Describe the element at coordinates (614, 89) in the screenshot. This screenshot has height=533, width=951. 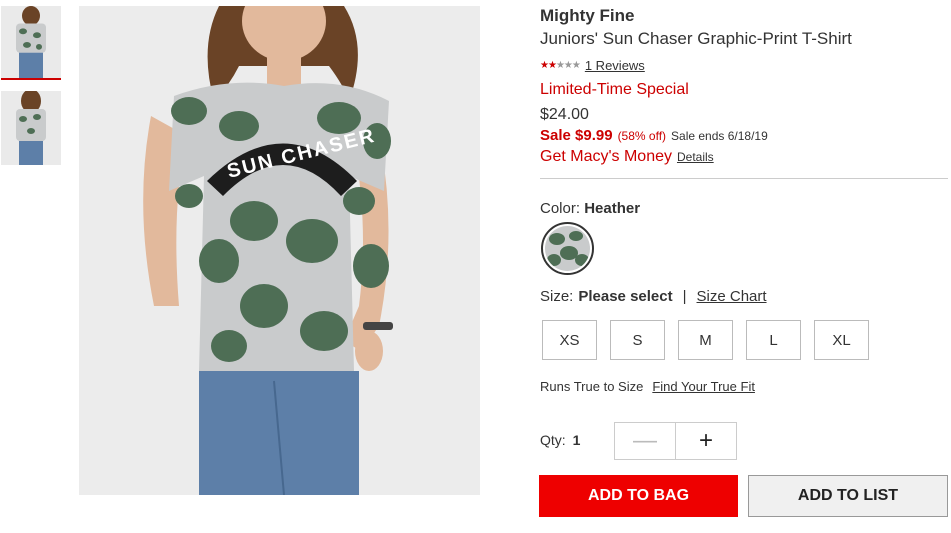
I see `promo-label: Limited-Time Special` at that location.